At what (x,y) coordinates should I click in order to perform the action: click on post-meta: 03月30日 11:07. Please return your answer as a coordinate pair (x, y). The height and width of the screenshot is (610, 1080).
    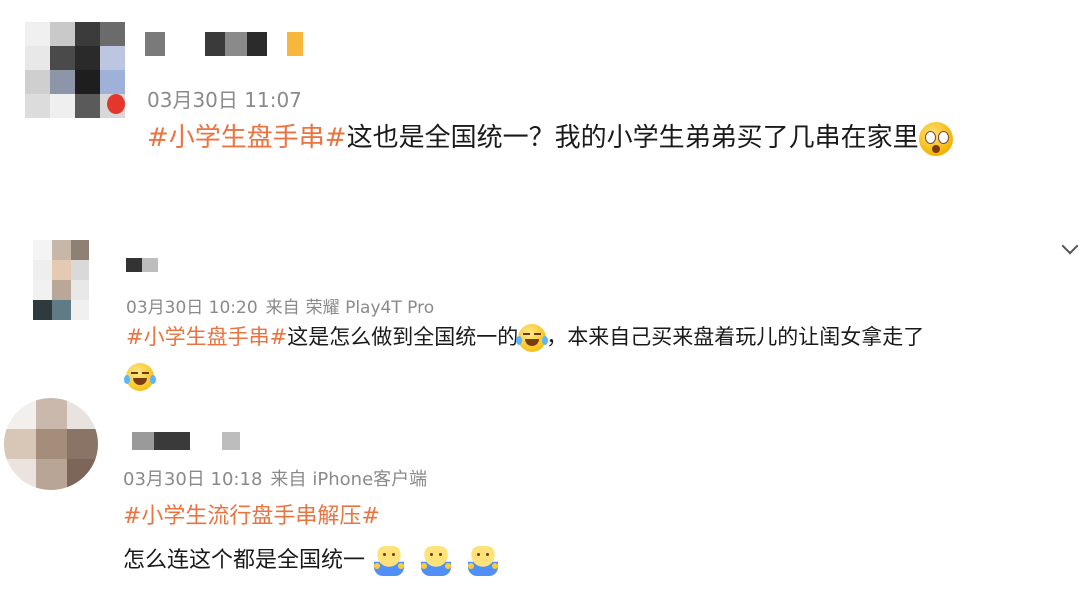
    Looking at the image, I should click on (228, 98).